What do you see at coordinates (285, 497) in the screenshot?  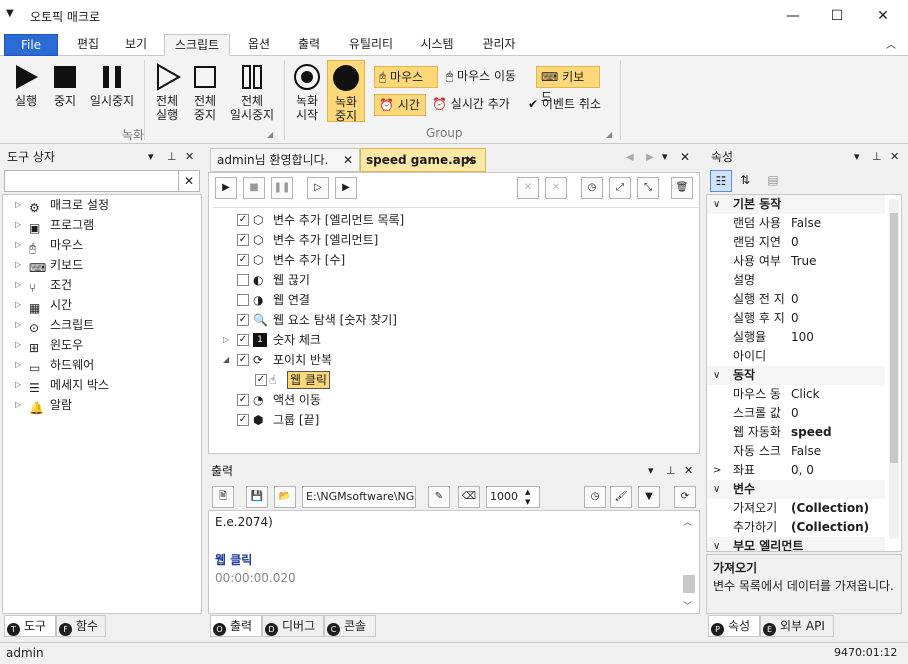 I see `folder-icon: 📂` at bounding box center [285, 497].